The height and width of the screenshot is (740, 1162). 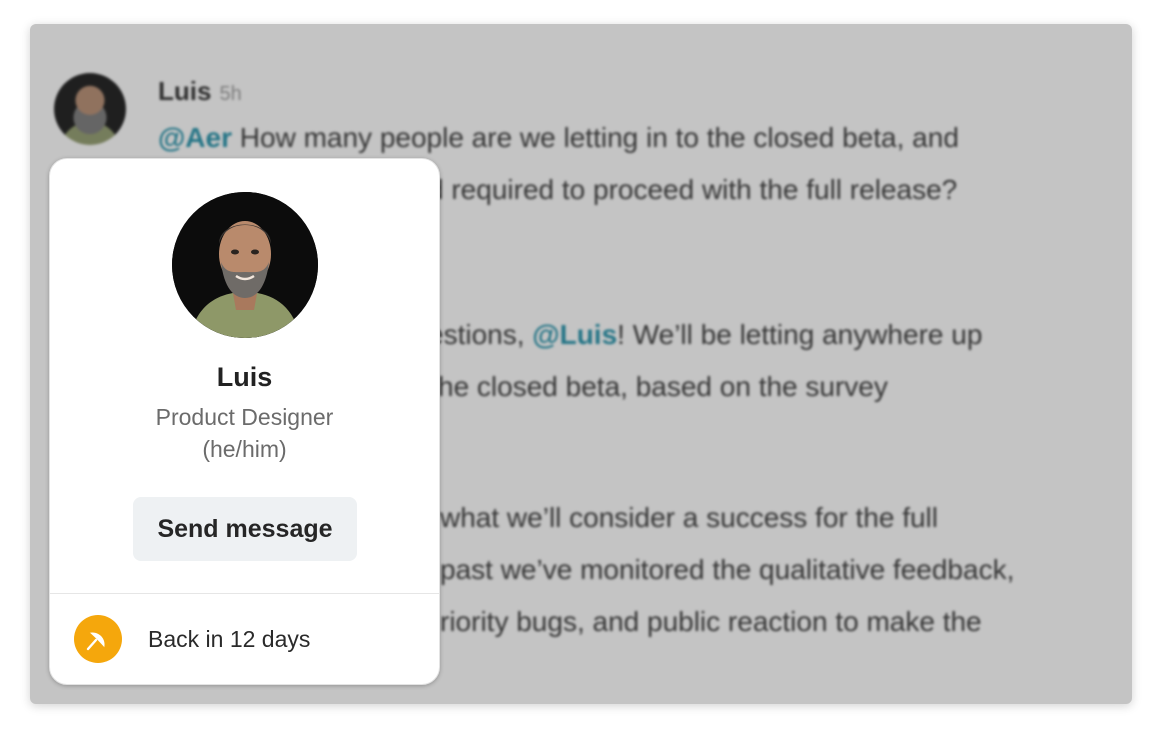 I want to click on profile-title: Product Designer, so click(x=244, y=417).